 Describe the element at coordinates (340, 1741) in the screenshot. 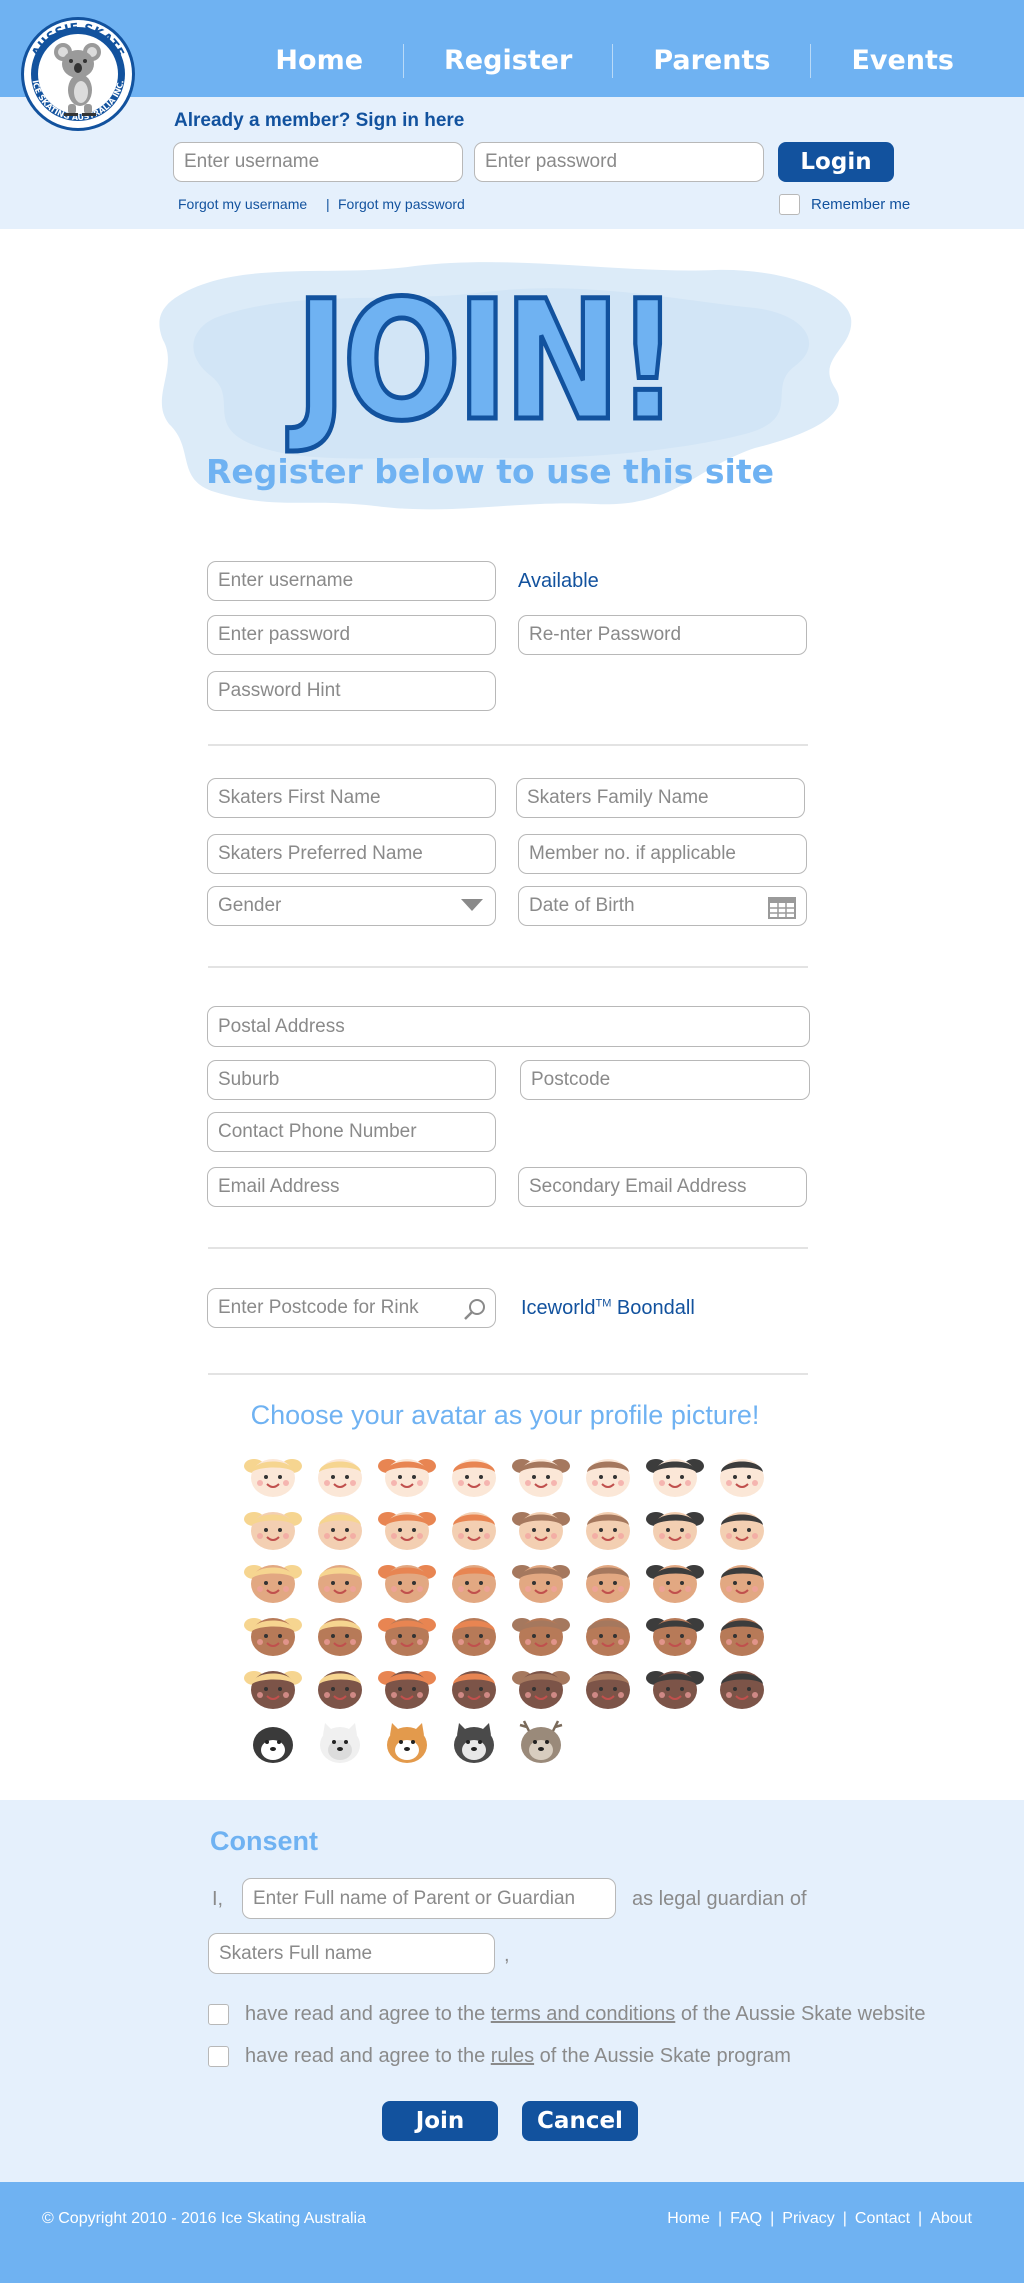

I see `polar-bear-icon` at that location.